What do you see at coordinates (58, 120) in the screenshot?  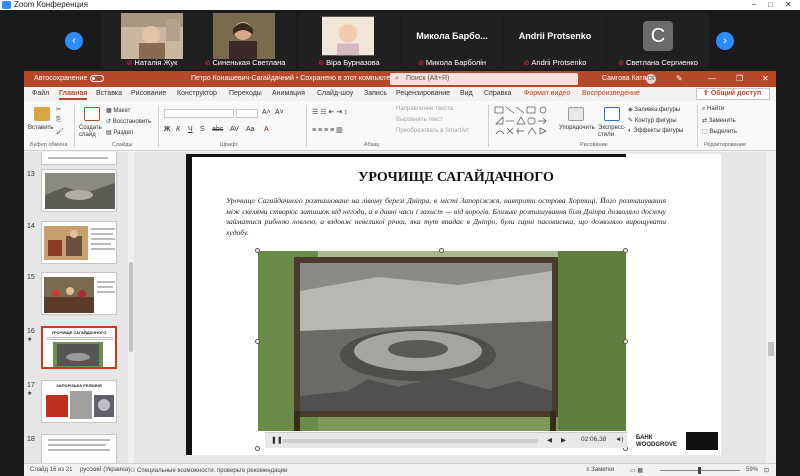 I see `copy-icon: ⎘` at bounding box center [58, 120].